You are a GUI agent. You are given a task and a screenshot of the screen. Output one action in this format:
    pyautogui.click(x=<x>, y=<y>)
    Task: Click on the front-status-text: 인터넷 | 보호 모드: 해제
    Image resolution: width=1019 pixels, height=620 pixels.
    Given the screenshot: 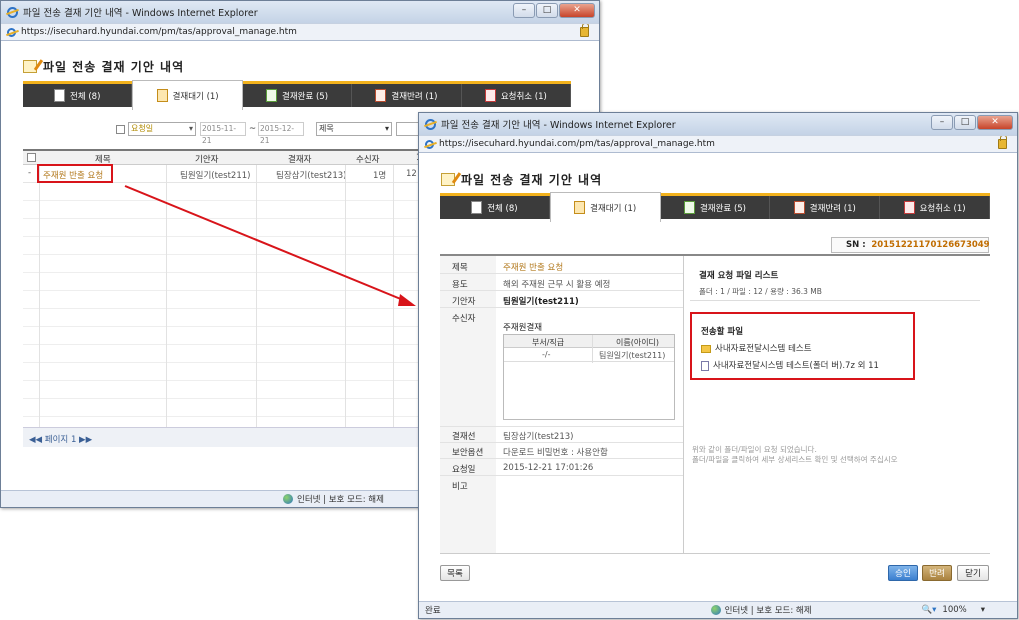 What is the action you would take?
    pyautogui.click(x=768, y=611)
    